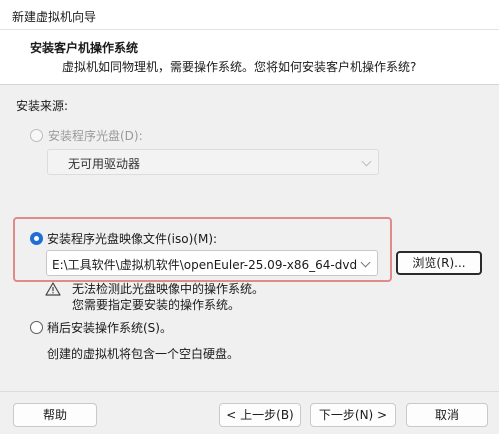 This screenshot has height=434, width=499. Describe the element at coordinates (109, 328) in the screenshot. I see `install-later-label: 稍后安装操作系统(S)。` at that location.